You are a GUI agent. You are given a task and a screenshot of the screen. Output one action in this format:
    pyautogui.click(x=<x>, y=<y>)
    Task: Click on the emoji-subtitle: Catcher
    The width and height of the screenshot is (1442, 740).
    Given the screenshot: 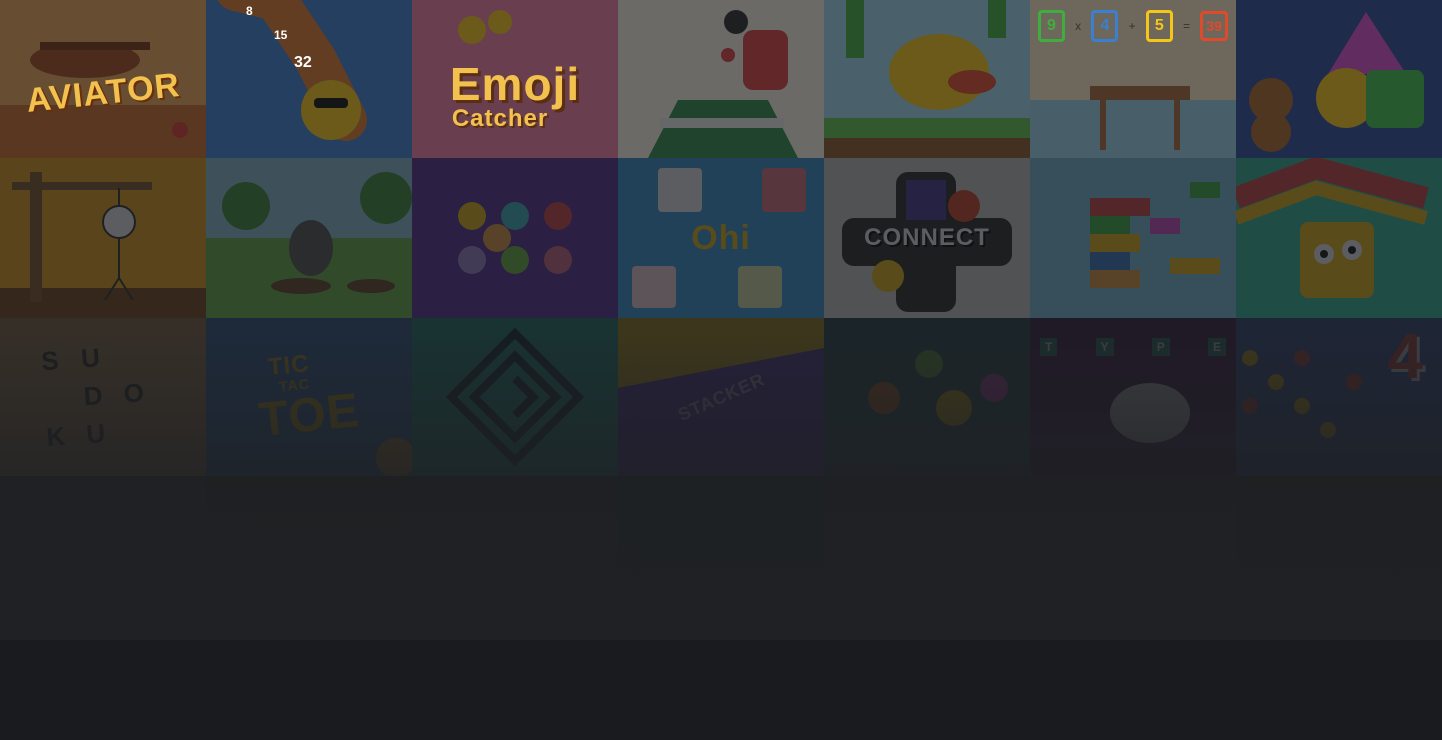 What is the action you would take?
    pyautogui.click(x=500, y=118)
    